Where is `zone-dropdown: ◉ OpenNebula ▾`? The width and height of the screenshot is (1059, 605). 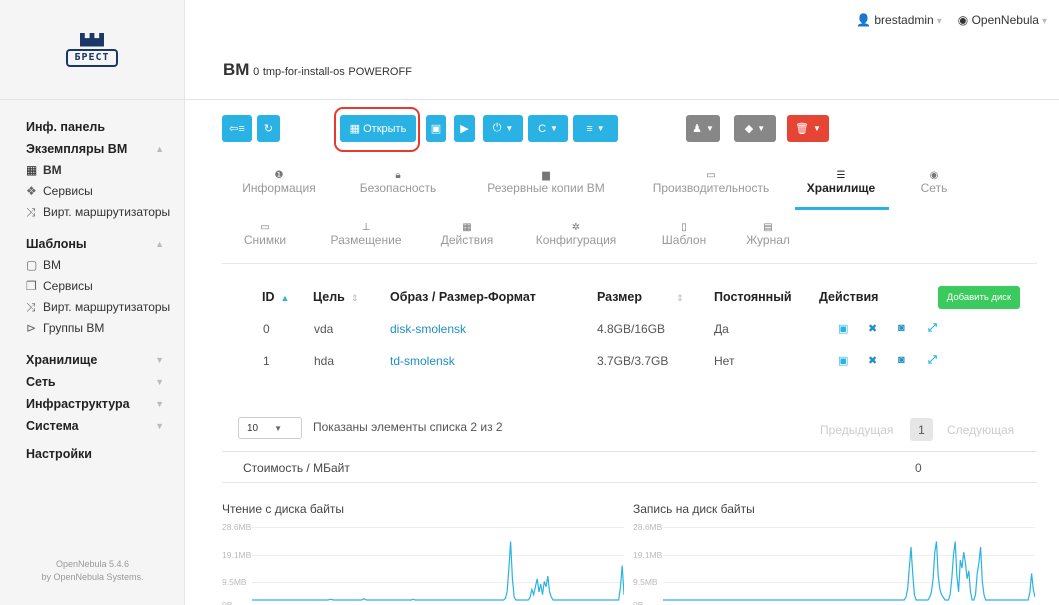
zone-dropdown: ◉ OpenNebula ▾ is located at coordinates (1002, 20).